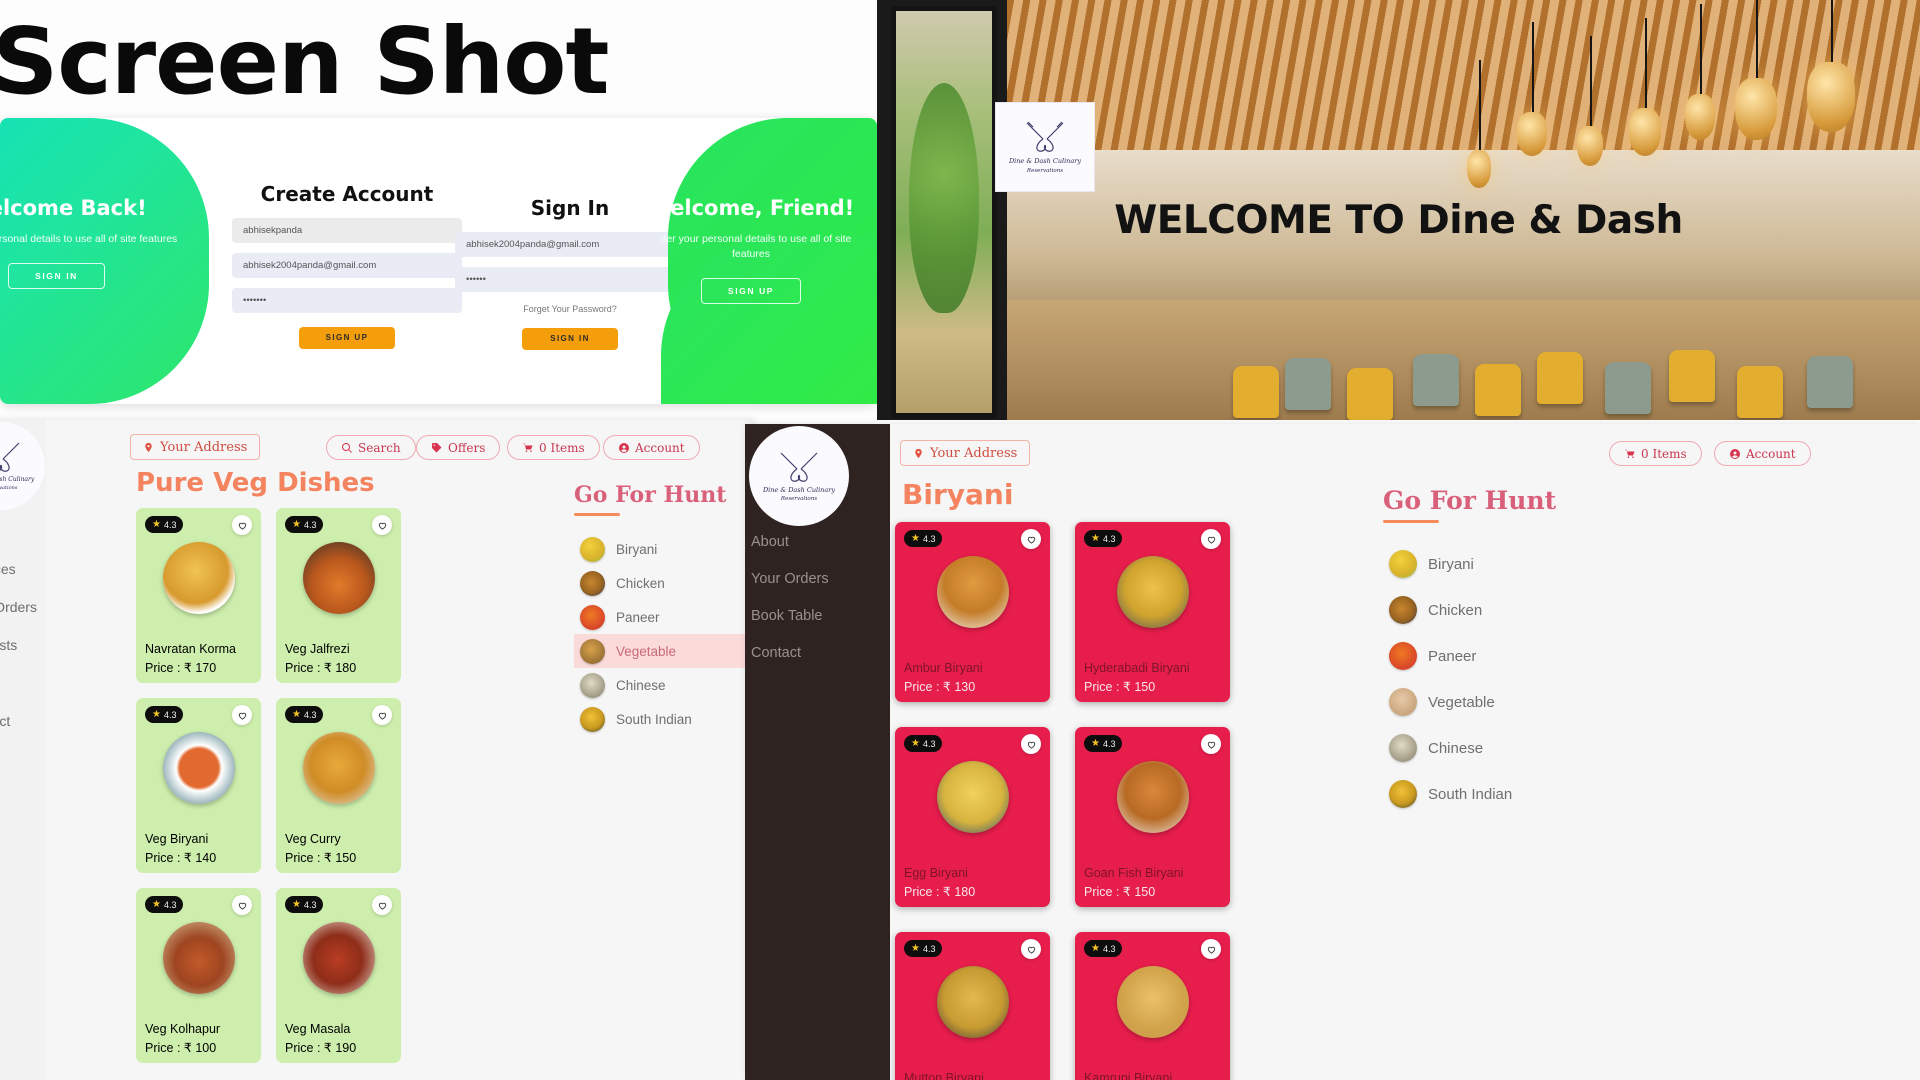  I want to click on dish-card: ★ 4.3 Ambur Biryani Price : ₹ 130, so click(972, 612).